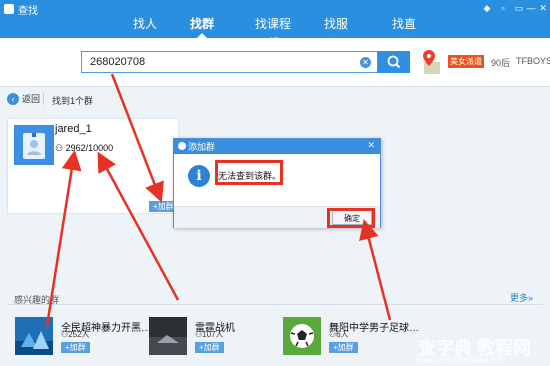  What do you see at coordinates (462, 359) in the screenshot?
I see `watermark-url: jiaocheng.chazidian.com` at bounding box center [462, 359].